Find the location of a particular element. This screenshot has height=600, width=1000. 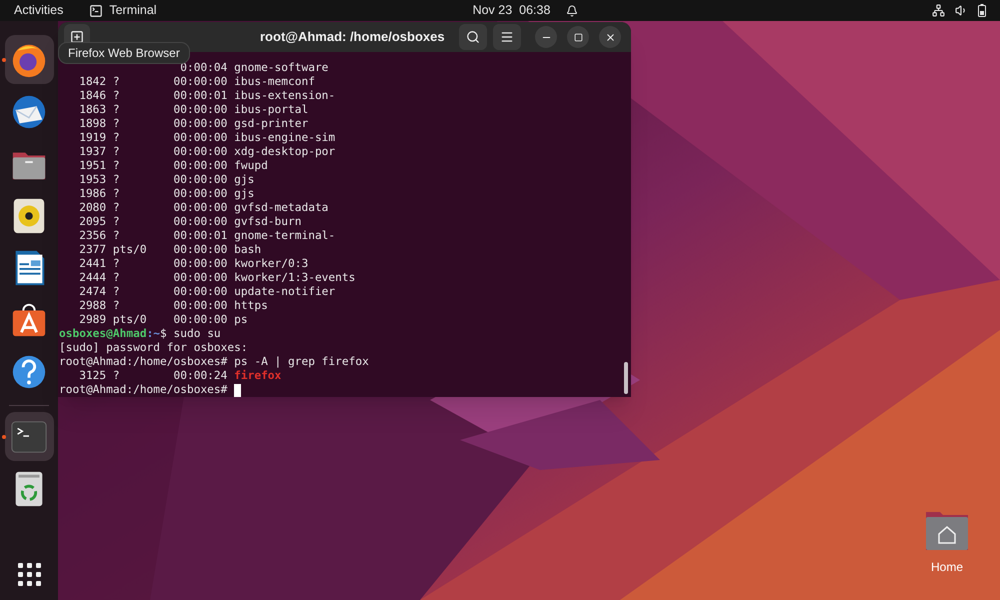

network-icon is located at coordinates (938, 10).